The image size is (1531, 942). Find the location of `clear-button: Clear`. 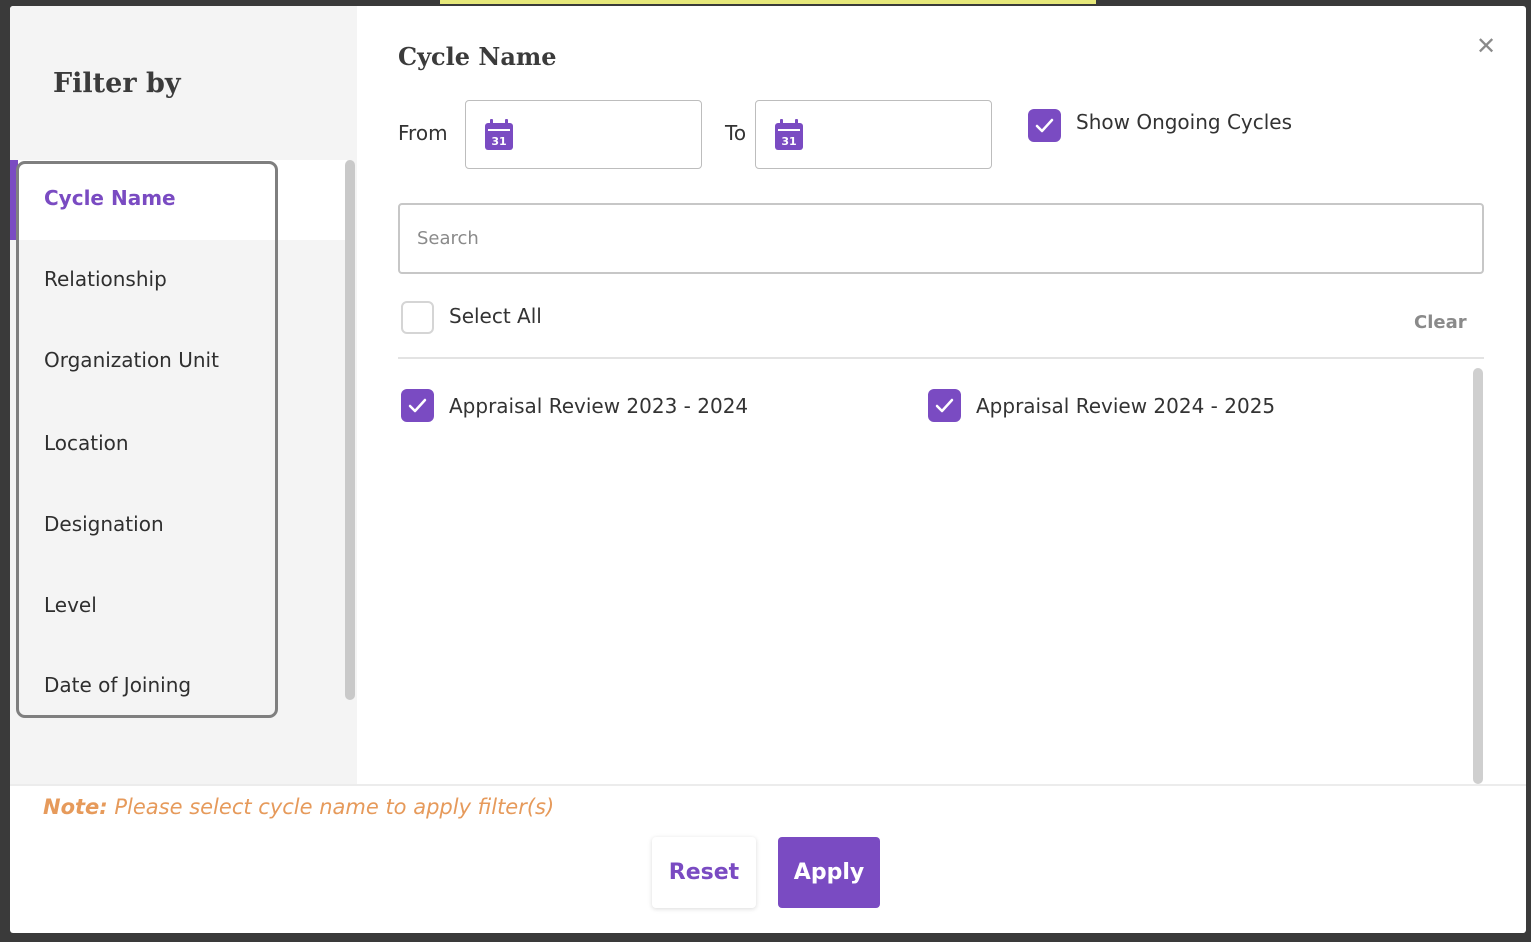

clear-button: Clear is located at coordinates (1440, 322).